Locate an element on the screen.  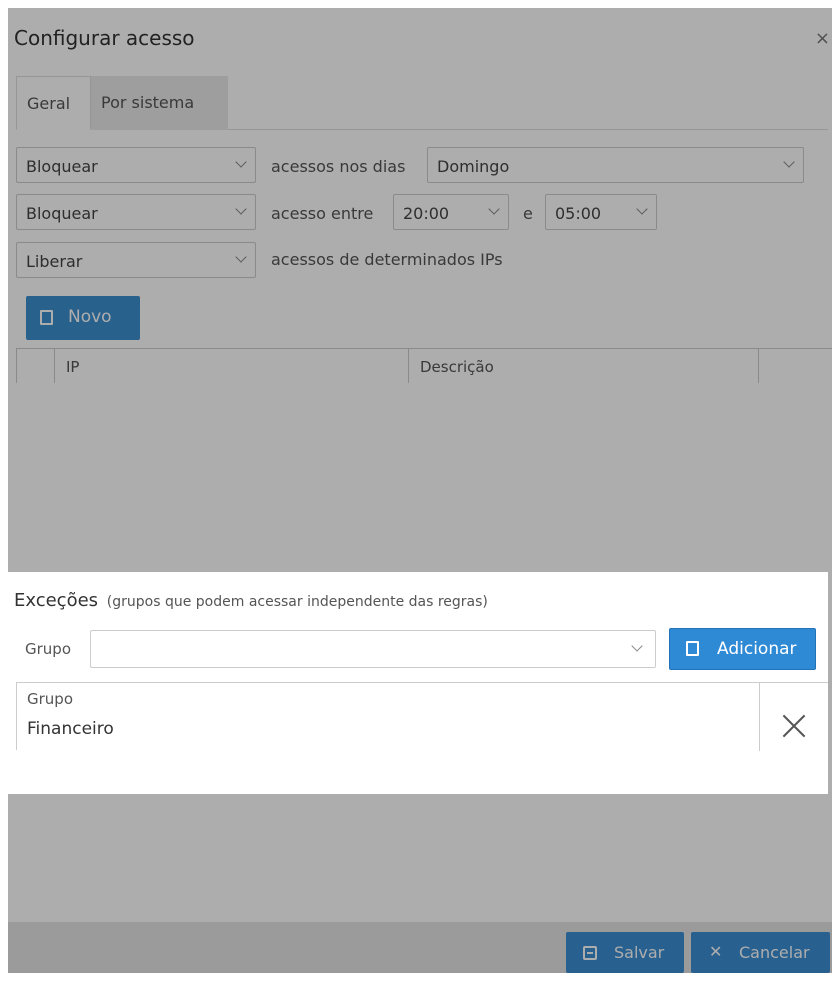
close-icon: × is located at coordinates (822, 38).